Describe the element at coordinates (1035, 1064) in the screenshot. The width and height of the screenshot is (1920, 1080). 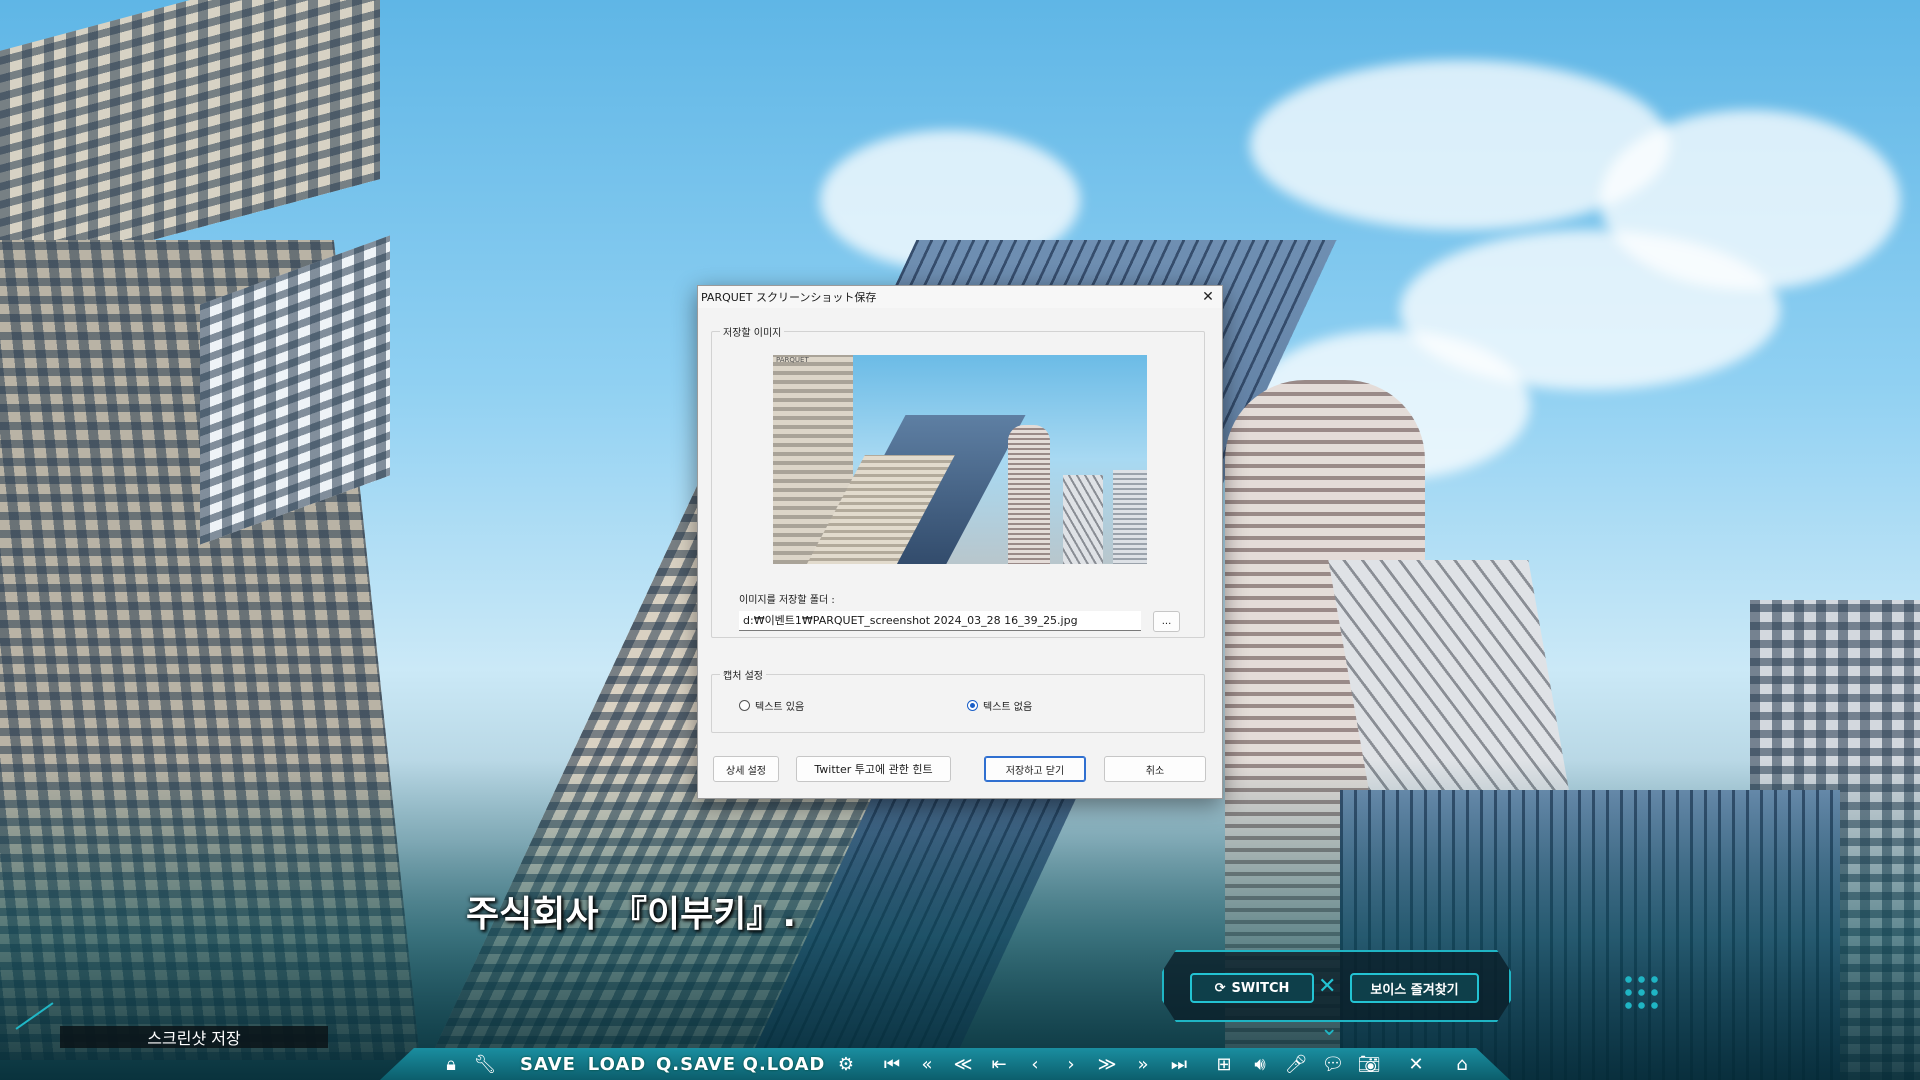
I see `back-icon: ‹` at that location.